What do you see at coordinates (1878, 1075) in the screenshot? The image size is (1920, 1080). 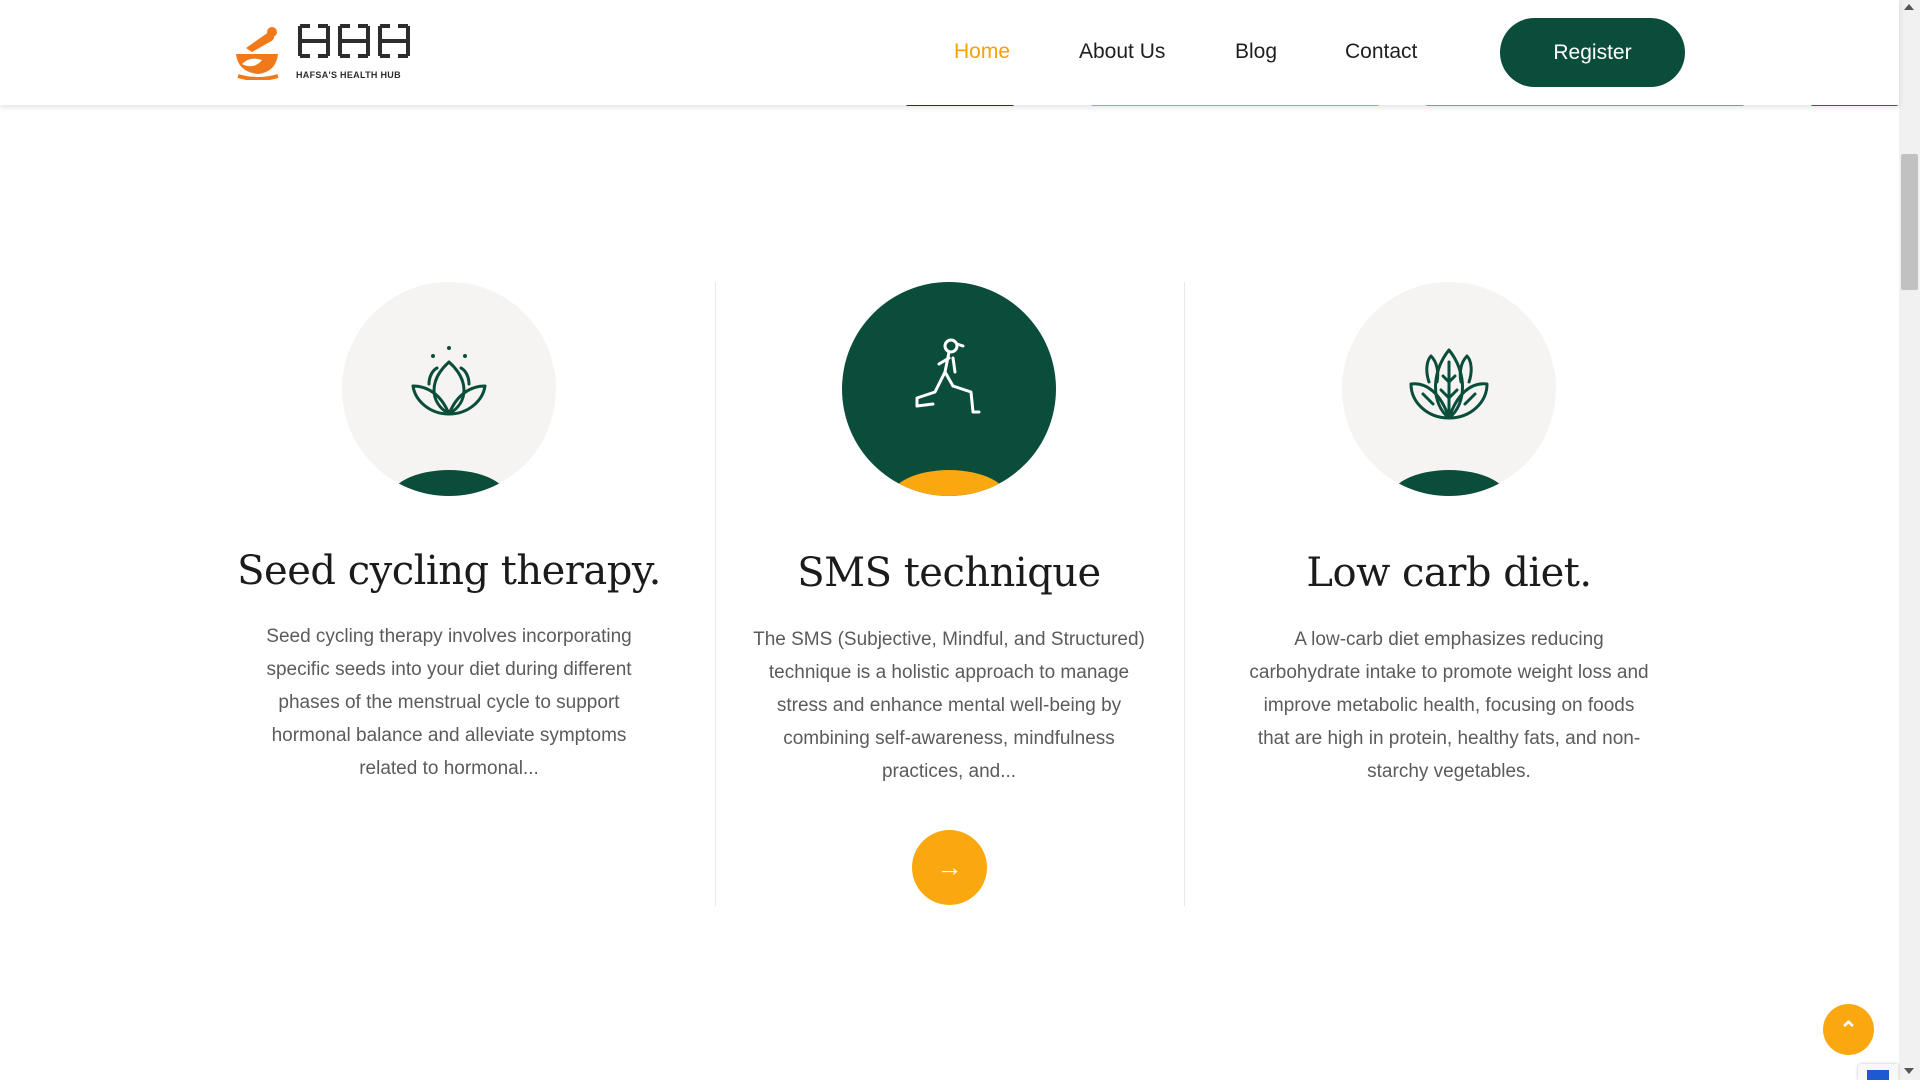 I see `recaptcha-icon` at bounding box center [1878, 1075].